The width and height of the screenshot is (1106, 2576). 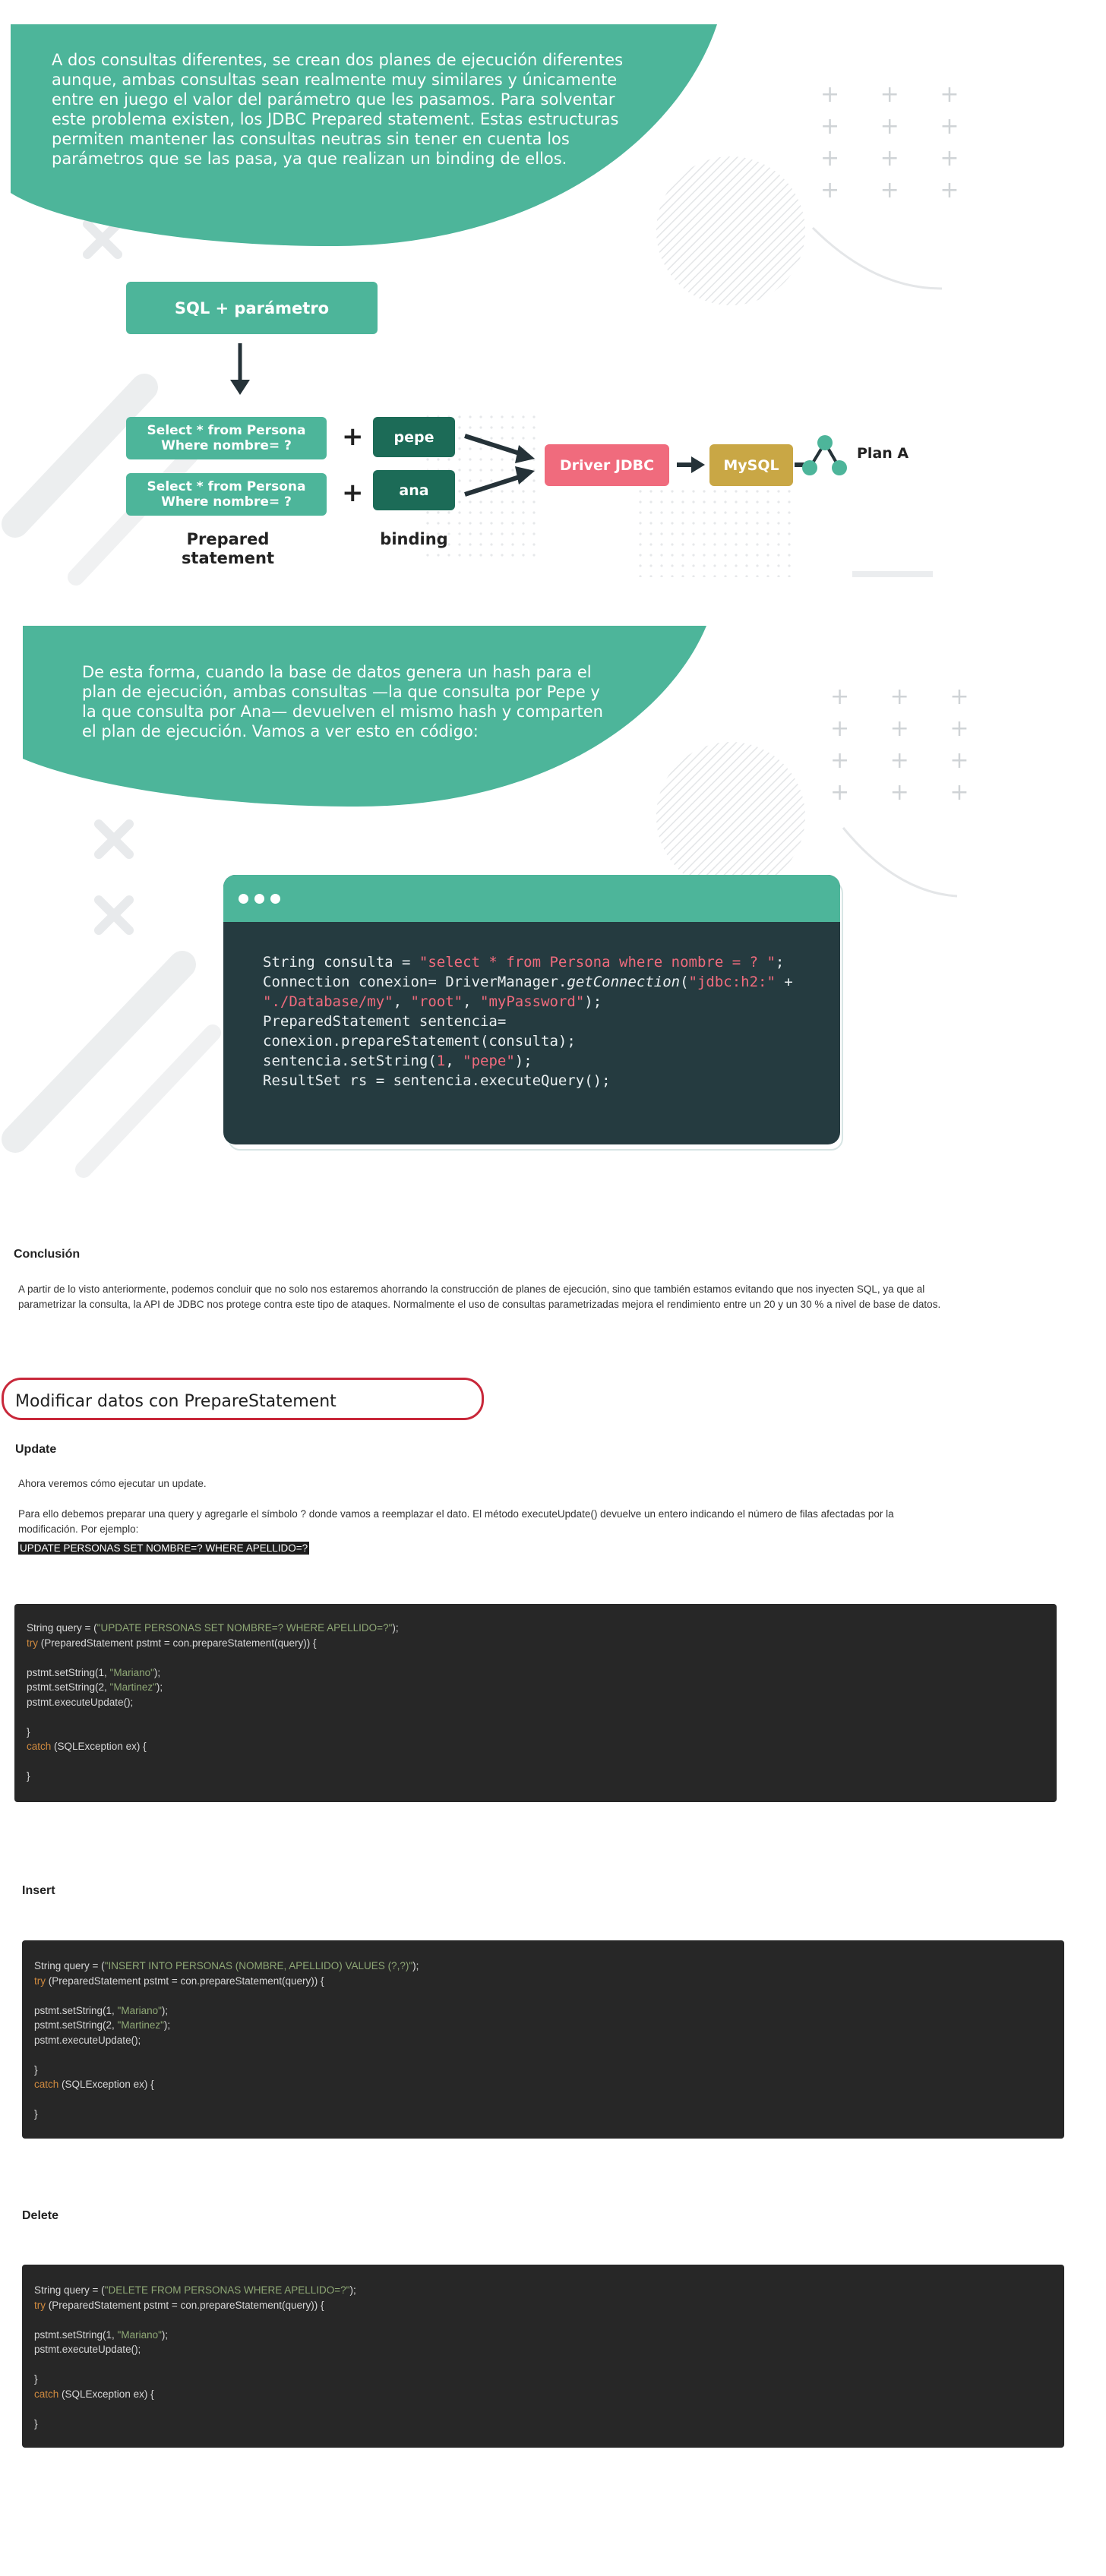 I want to click on code-string: "./Database/my", so click(x=328, y=1002).